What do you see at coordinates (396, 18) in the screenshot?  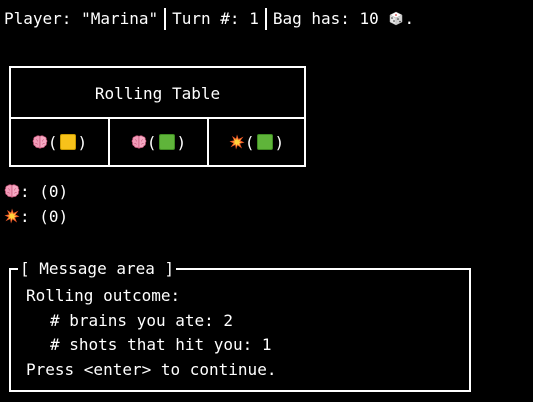 I see `dice-icon` at bounding box center [396, 18].